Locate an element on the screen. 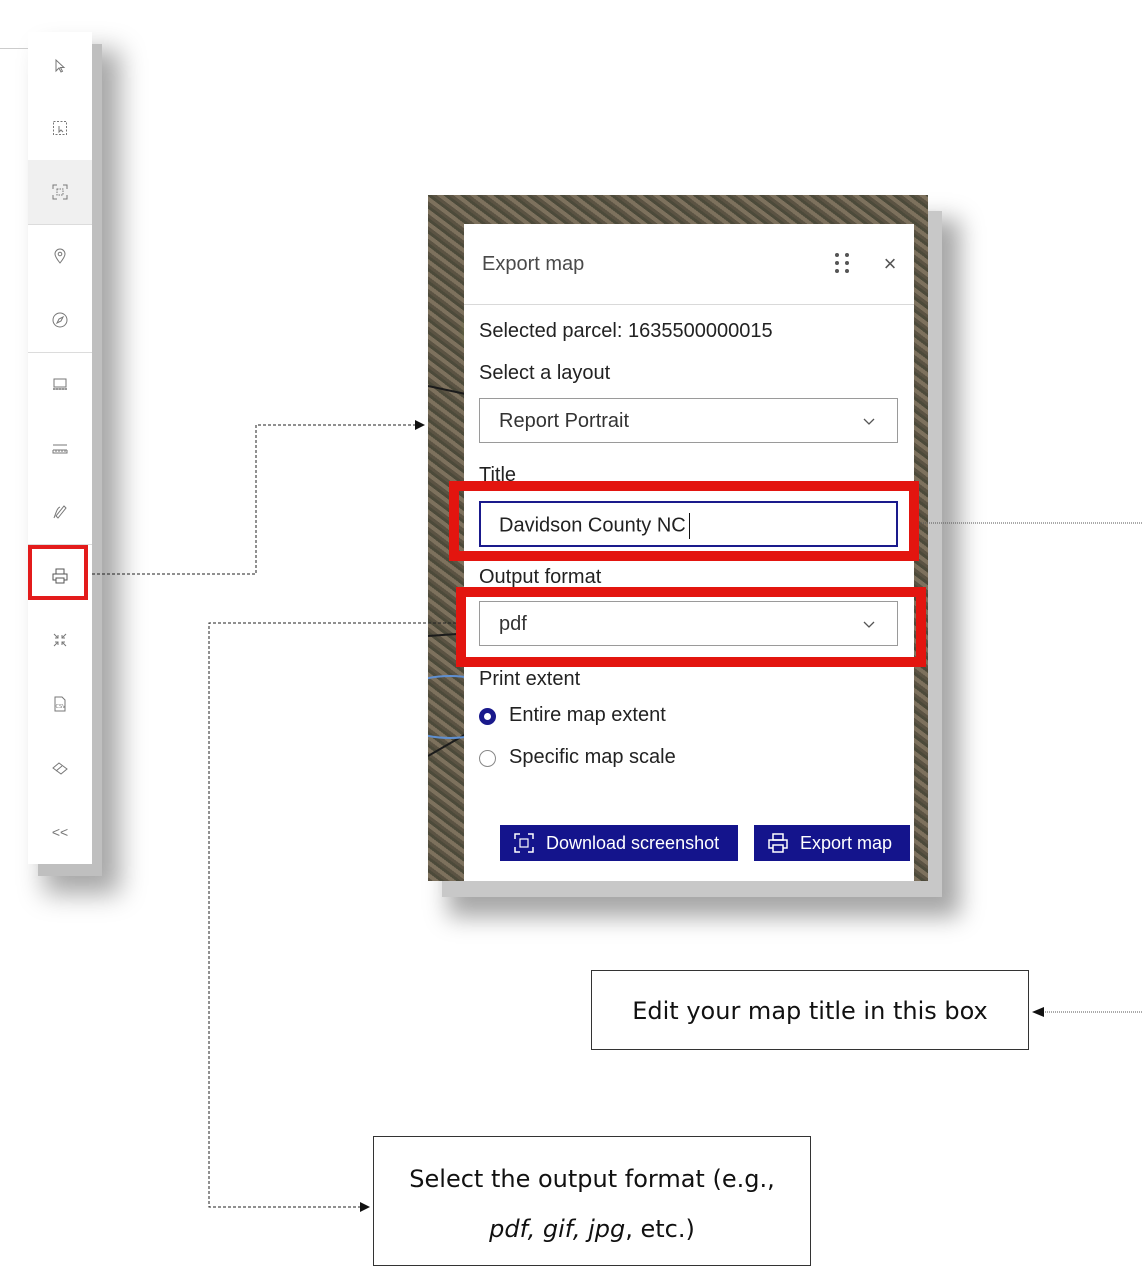 This screenshot has width=1142, height=1266. dialog-title: Export map is located at coordinates (533, 264).